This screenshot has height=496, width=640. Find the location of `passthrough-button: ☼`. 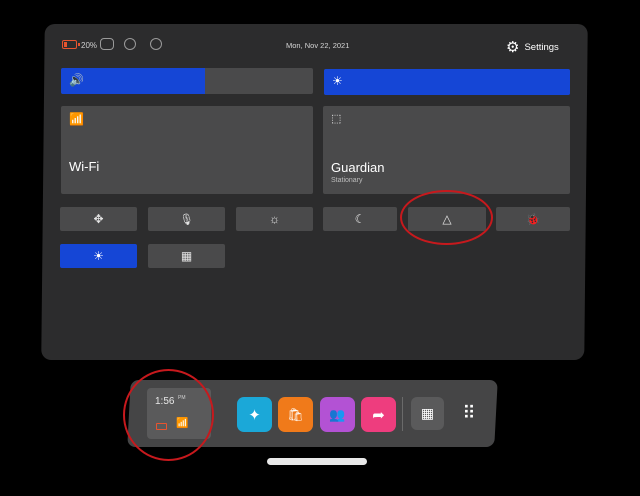

passthrough-button: ☼ is located at coordinates (274, 219).